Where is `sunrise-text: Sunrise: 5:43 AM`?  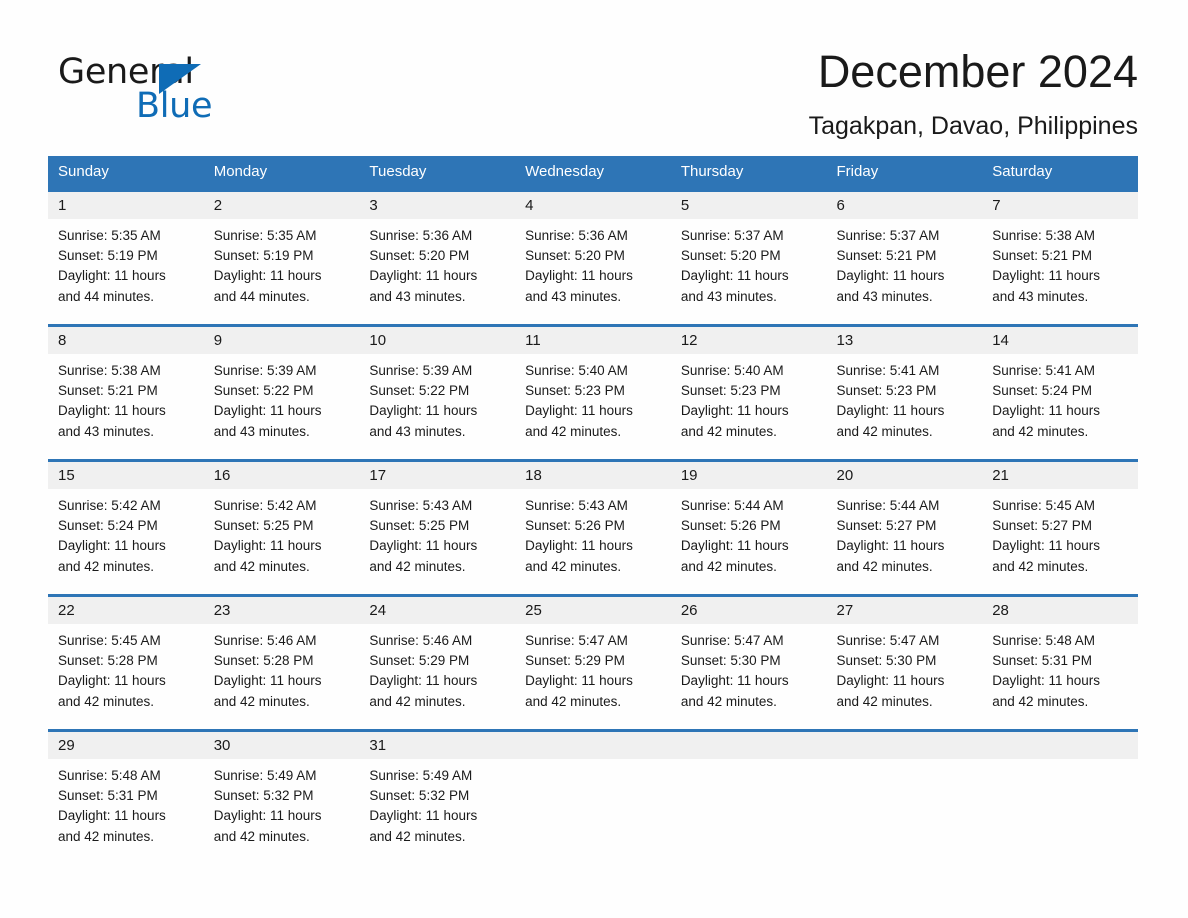 sunrise-text: Sunrise: 5:43 AM is located at coordinates (576, 505).